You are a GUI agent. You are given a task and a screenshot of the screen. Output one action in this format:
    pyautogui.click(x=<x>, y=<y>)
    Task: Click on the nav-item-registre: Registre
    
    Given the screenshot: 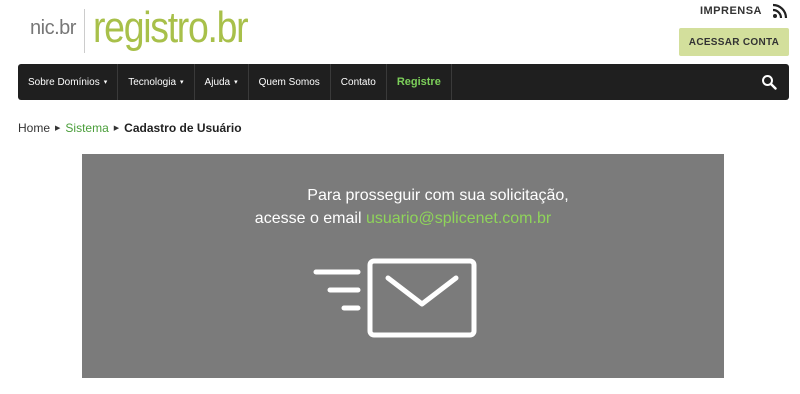 What is the action you would take?
    pyautogui.click(x=419, y=82)
    